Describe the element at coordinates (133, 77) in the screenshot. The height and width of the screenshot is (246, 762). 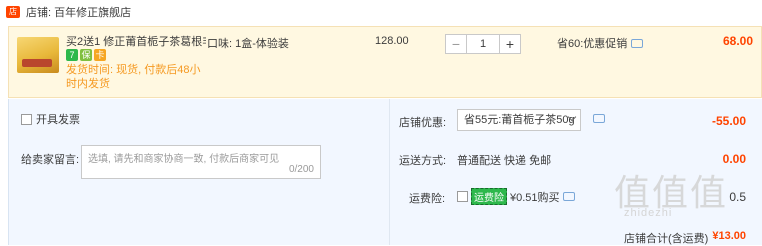
I see `ship-time: 发货时间: 现货, 付款后48小时内发货` at that location.